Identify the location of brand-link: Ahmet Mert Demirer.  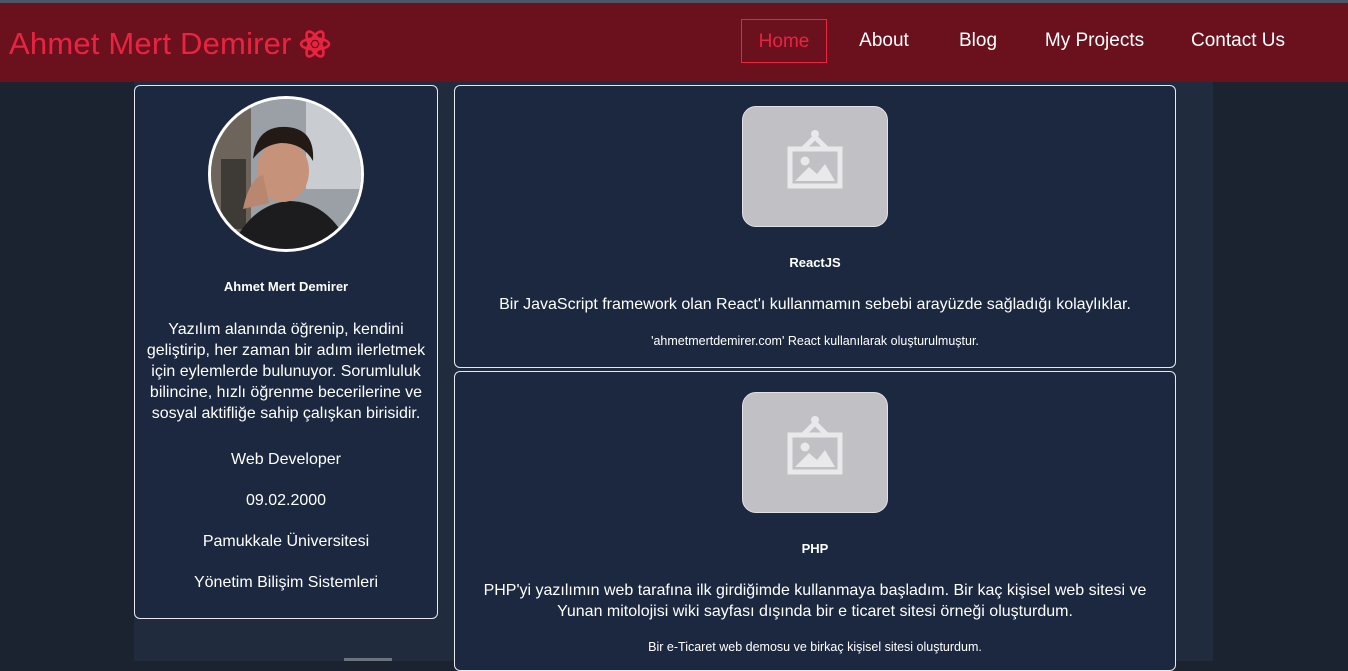
(170, 44).